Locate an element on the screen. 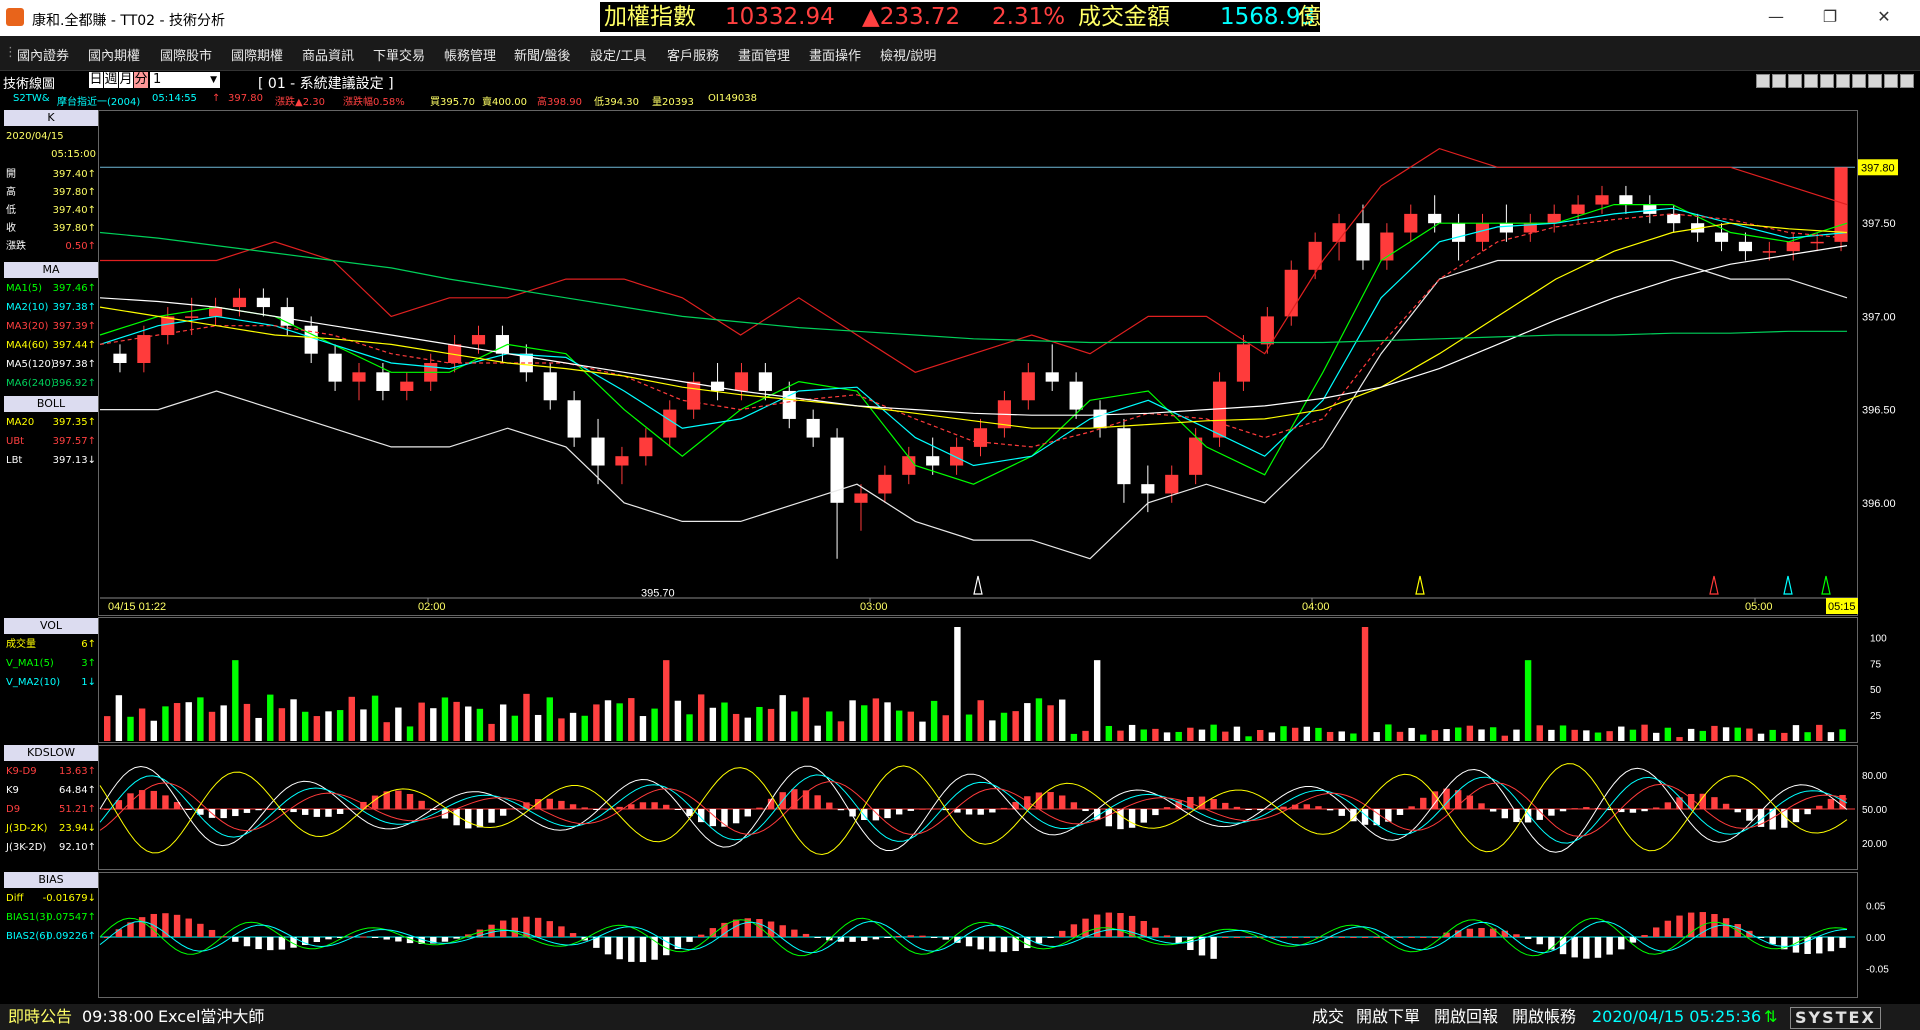 The height and width of the screenshot is (1030, 1920). status-button-account: 開啟帳務 is located at coordinates (1544, 1017).